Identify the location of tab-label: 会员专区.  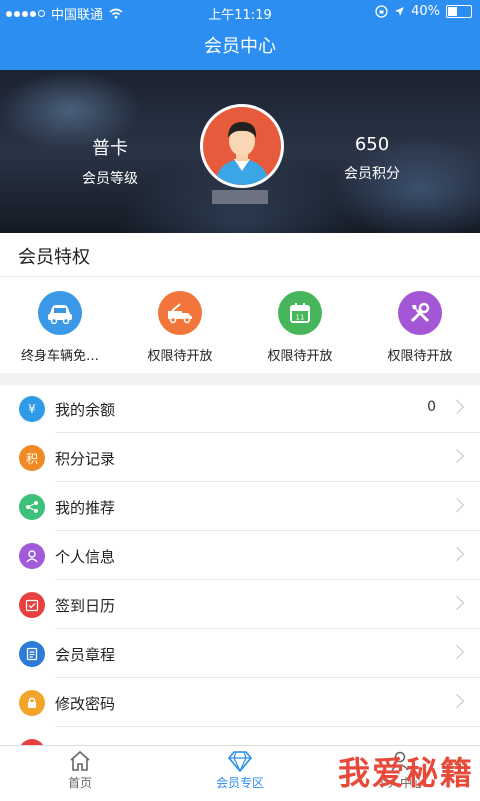
(239, 783).